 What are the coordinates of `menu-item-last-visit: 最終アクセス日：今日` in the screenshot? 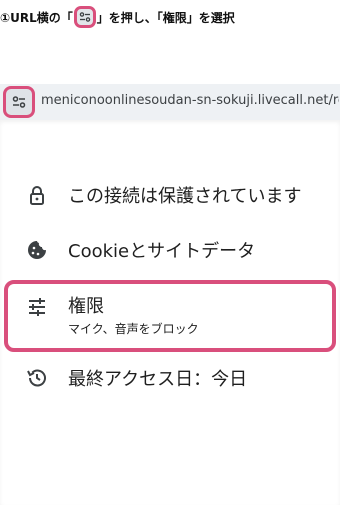 It's located at (170, 378).